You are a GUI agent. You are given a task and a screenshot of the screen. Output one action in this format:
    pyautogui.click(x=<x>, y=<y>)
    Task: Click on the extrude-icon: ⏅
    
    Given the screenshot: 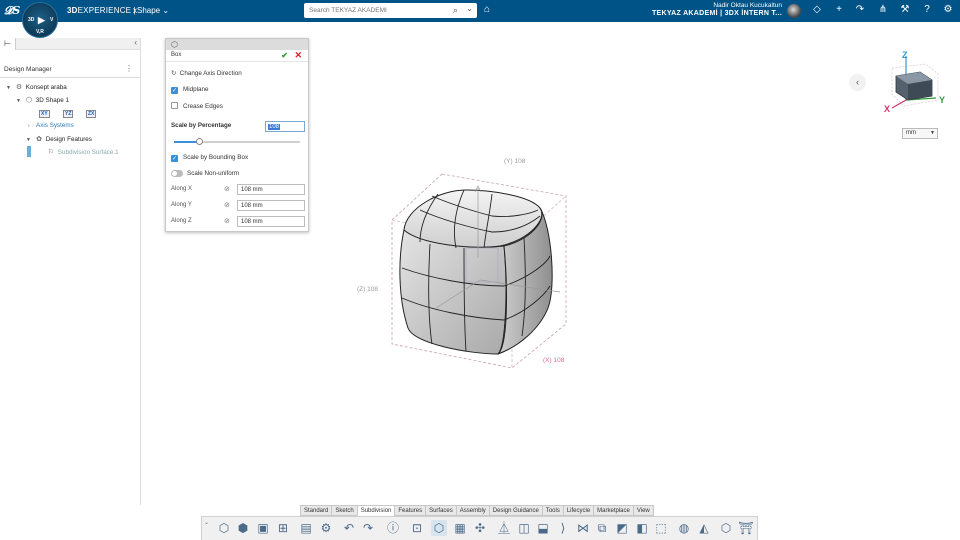 What is the action you would take?
    pyautogui.click(x=504, y=528)
    